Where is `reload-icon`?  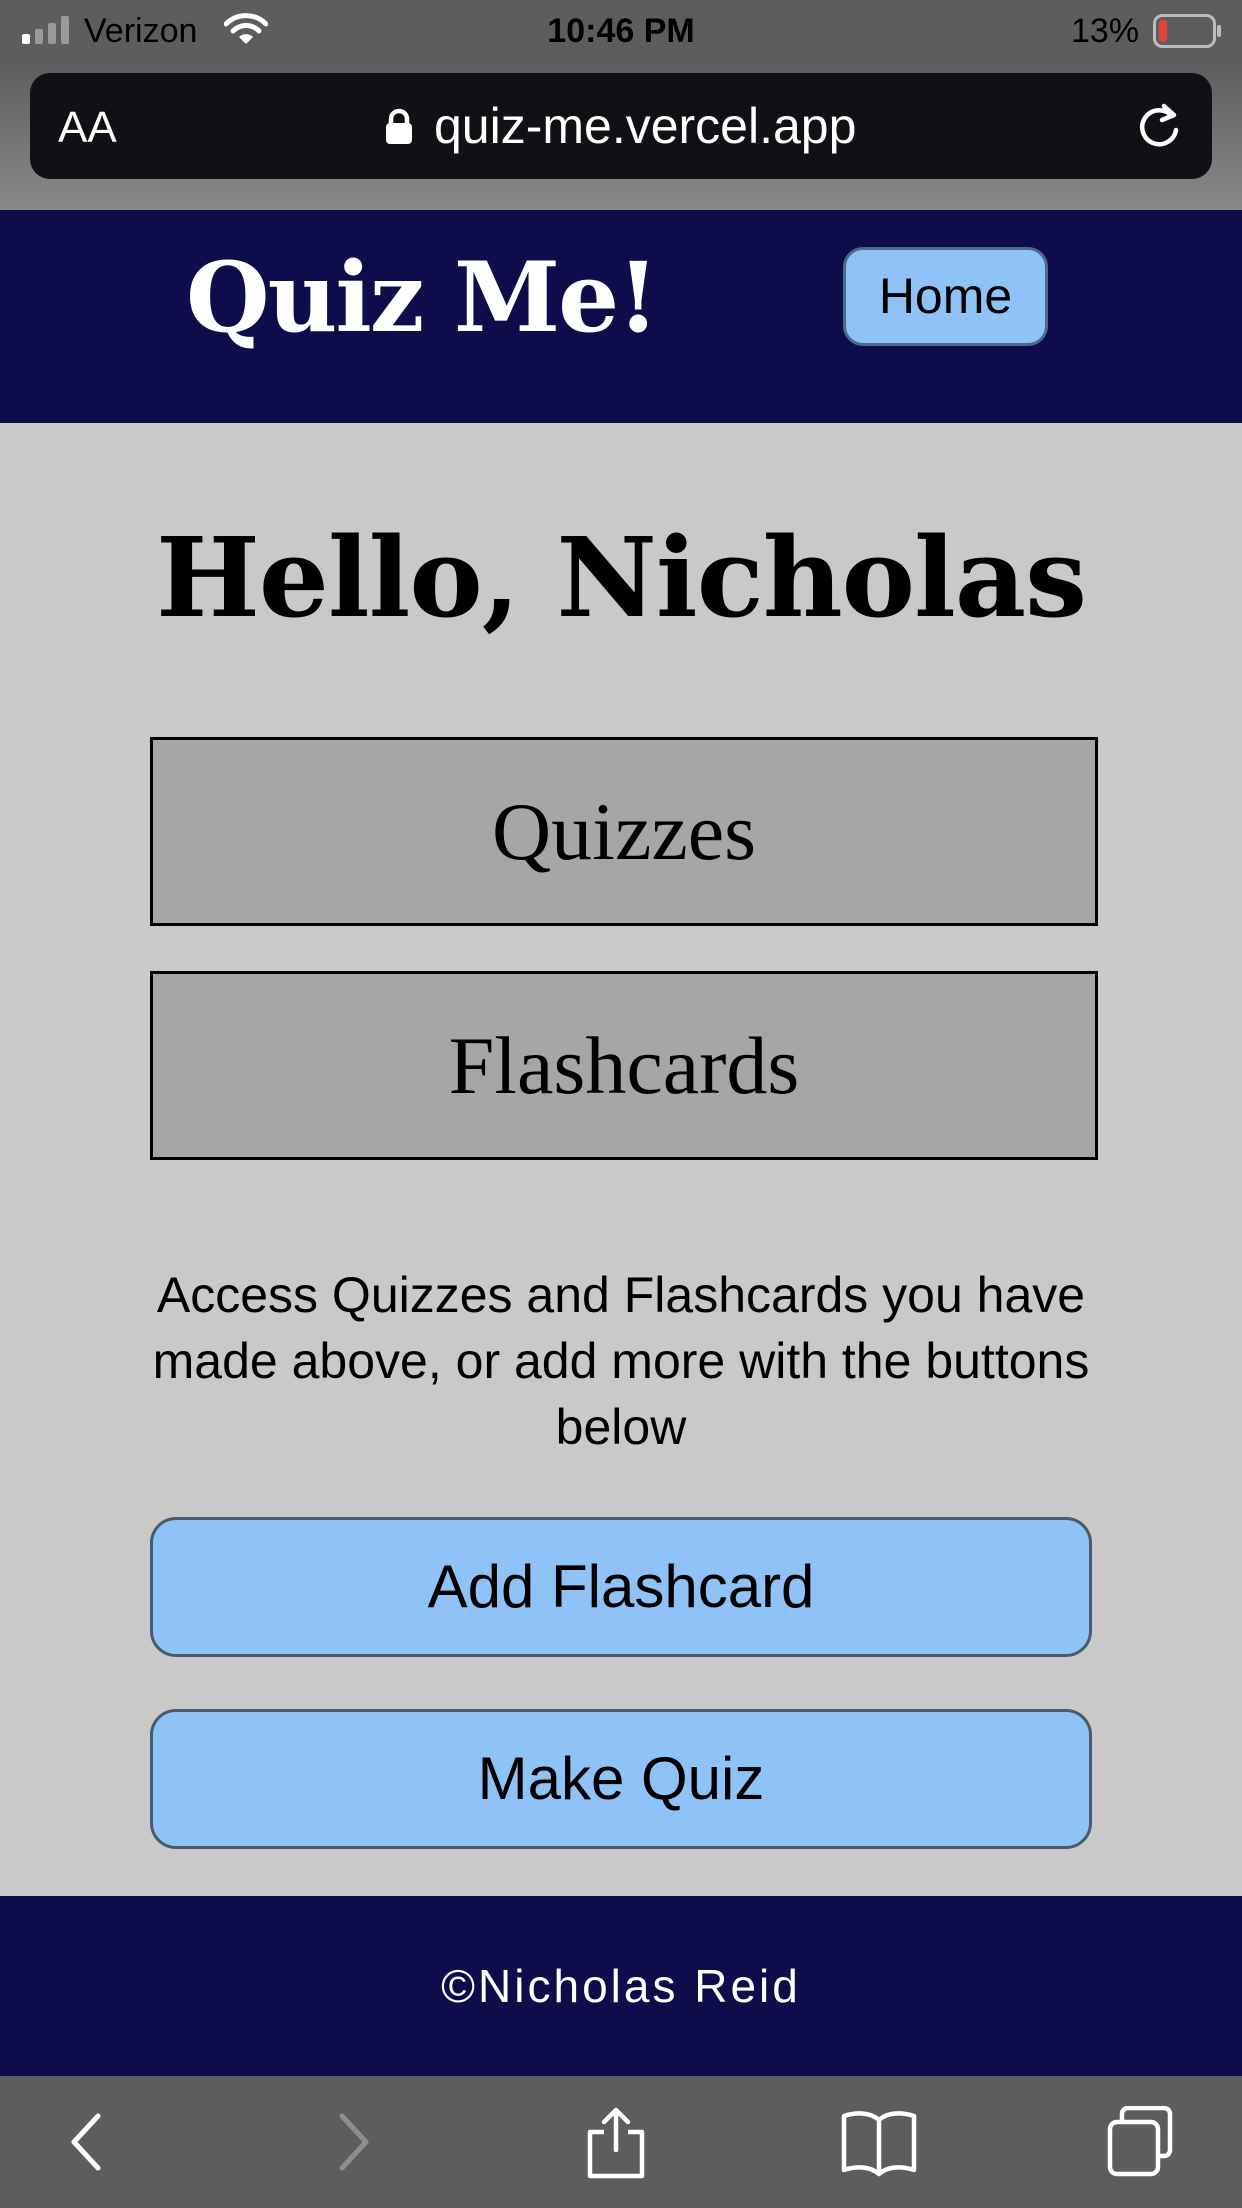 reload-icon is located at coordinates (1159, 126).